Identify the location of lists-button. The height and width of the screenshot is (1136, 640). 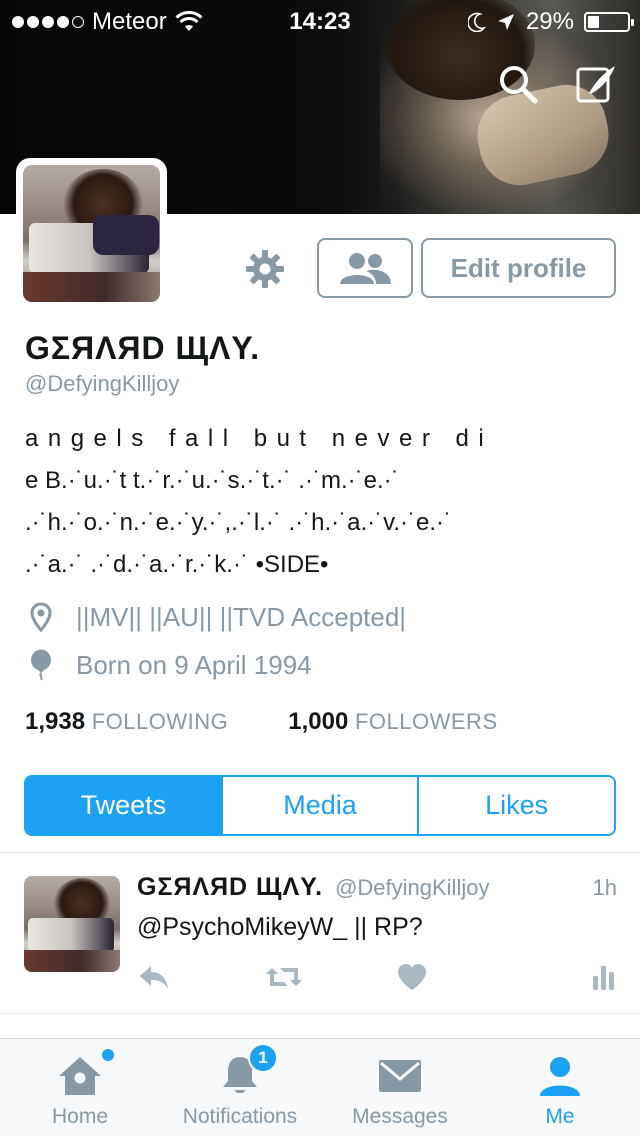
(365, 268).